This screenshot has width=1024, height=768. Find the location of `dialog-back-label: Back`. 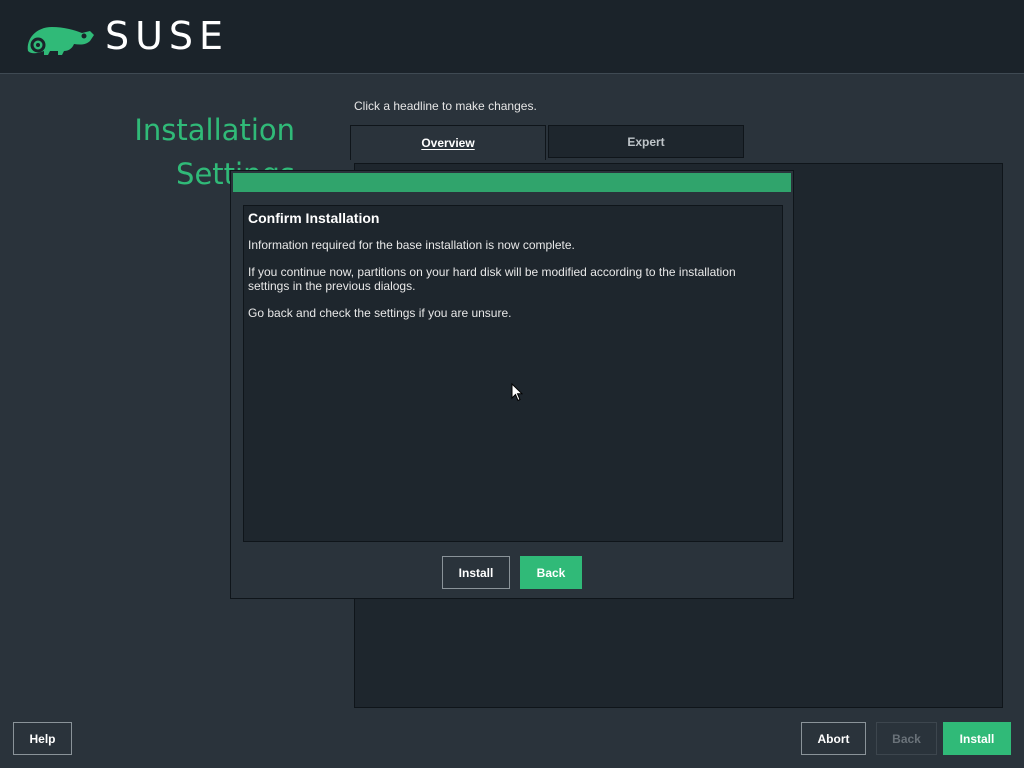

dialog-back-label: Back is located at coordinates (551, 572).